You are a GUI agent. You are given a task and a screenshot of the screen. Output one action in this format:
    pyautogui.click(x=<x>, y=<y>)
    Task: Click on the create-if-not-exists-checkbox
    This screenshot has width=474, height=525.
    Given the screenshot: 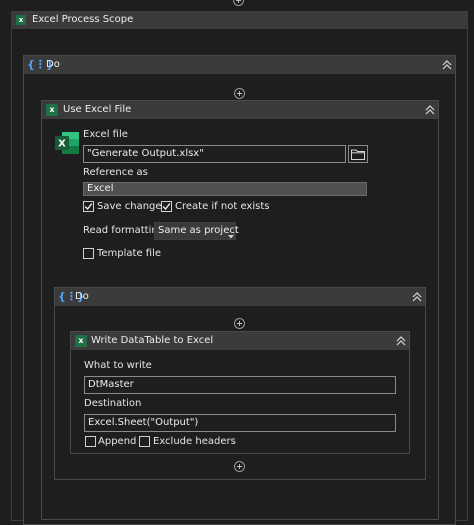 What is the action you would take?
    pyautogui.click(x=166, y=206)
    